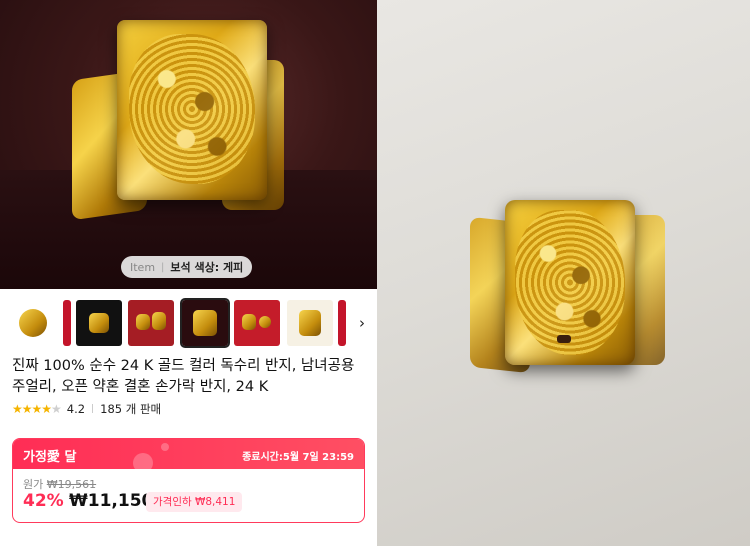 The image size is (750, 546). I want to click on thumbnail-divider, so click(67, 323).